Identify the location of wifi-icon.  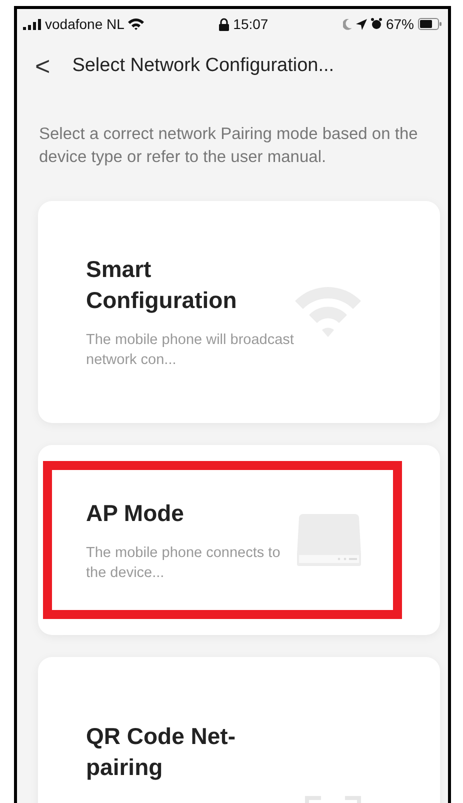
(136, 24).